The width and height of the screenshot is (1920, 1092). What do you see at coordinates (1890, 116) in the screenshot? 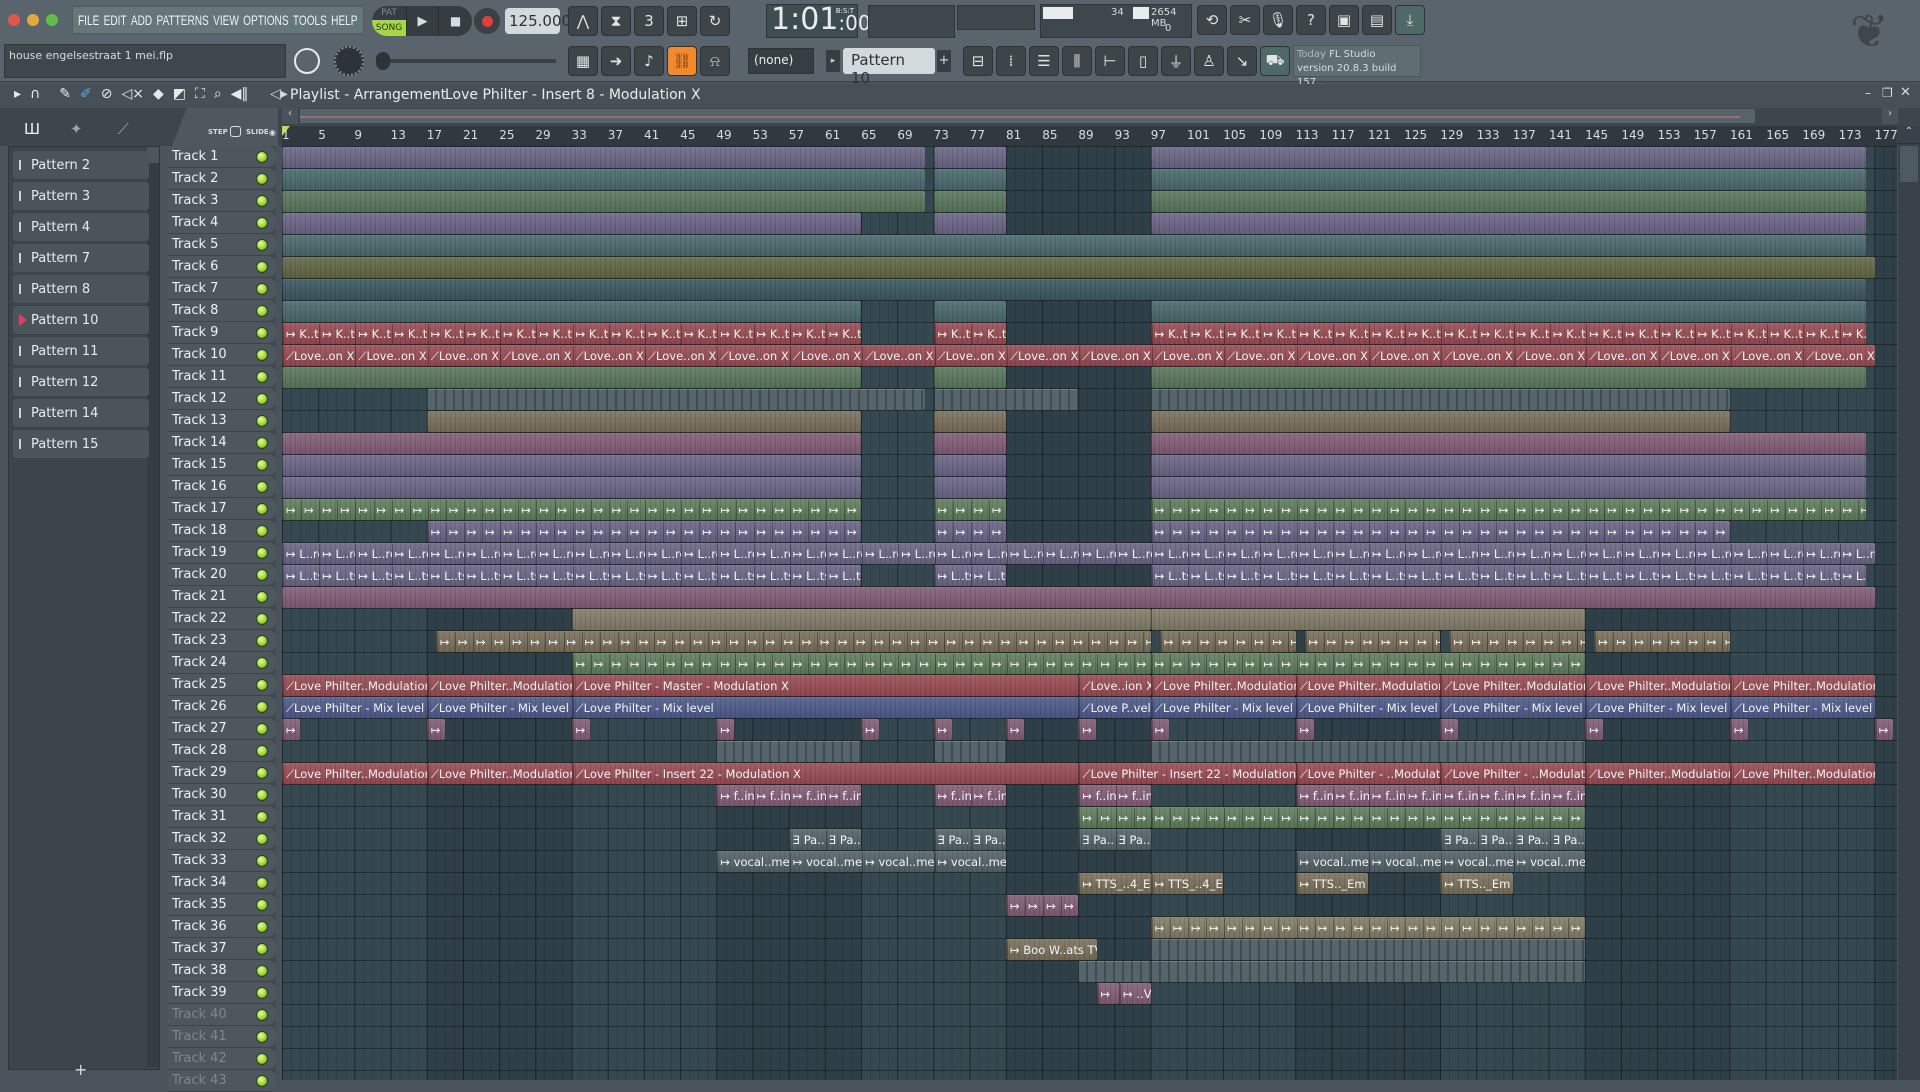
I see `scroll-right-button: ›` at bounding box center [1890, 116].